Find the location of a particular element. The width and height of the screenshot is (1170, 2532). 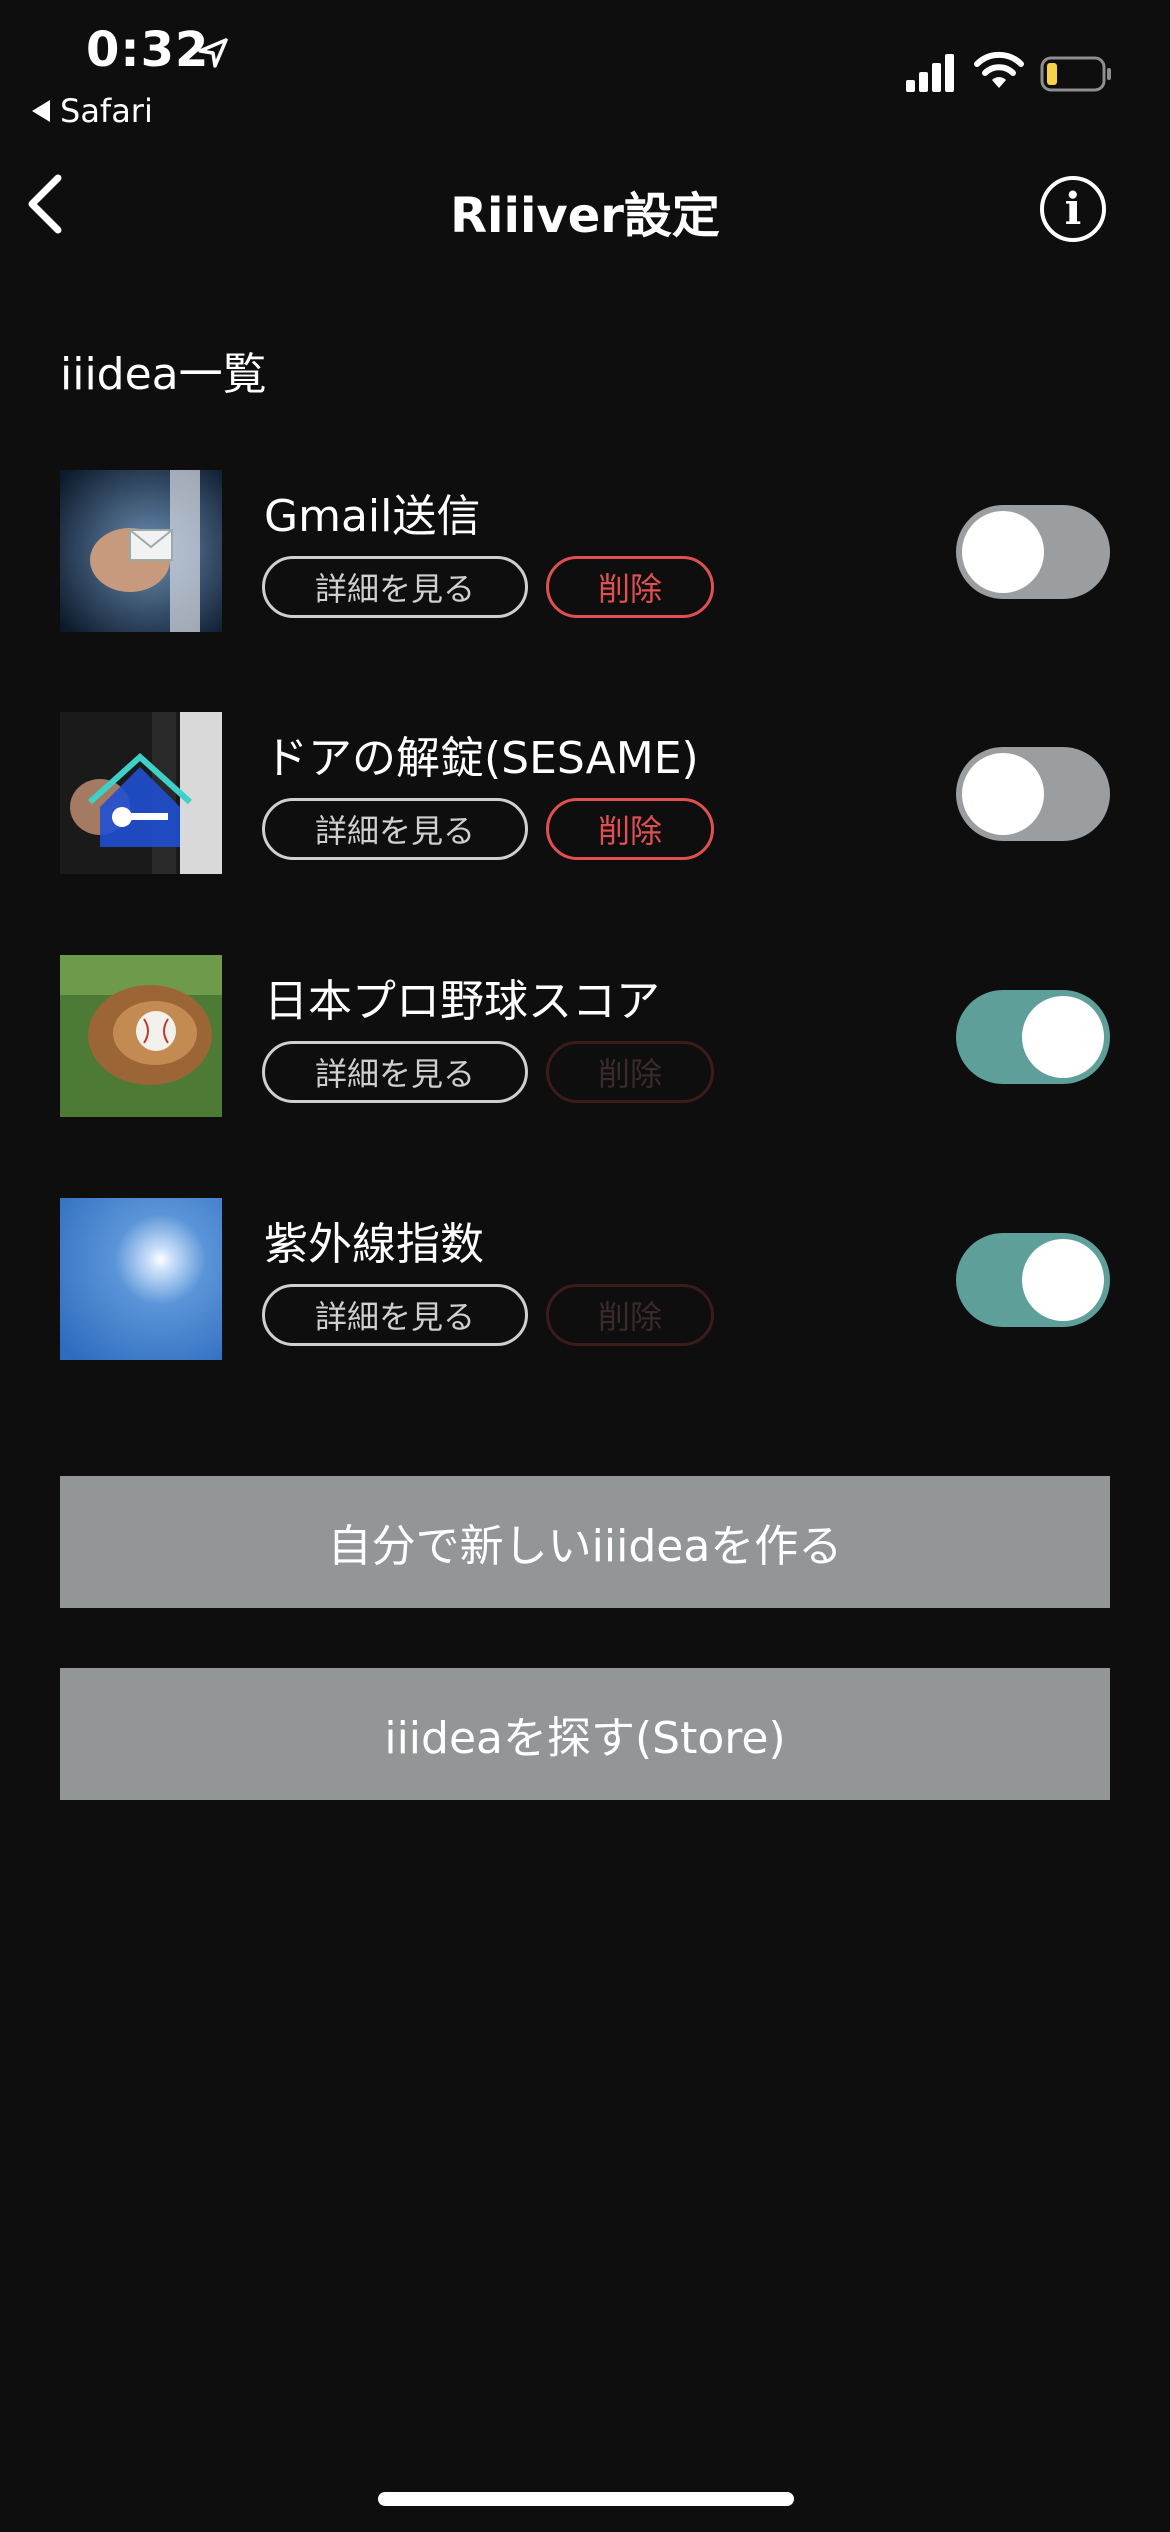

list-item-baseball: 日本プロ野球スコア 詳細を見る 削除 is located at coordinates (585, 1040).